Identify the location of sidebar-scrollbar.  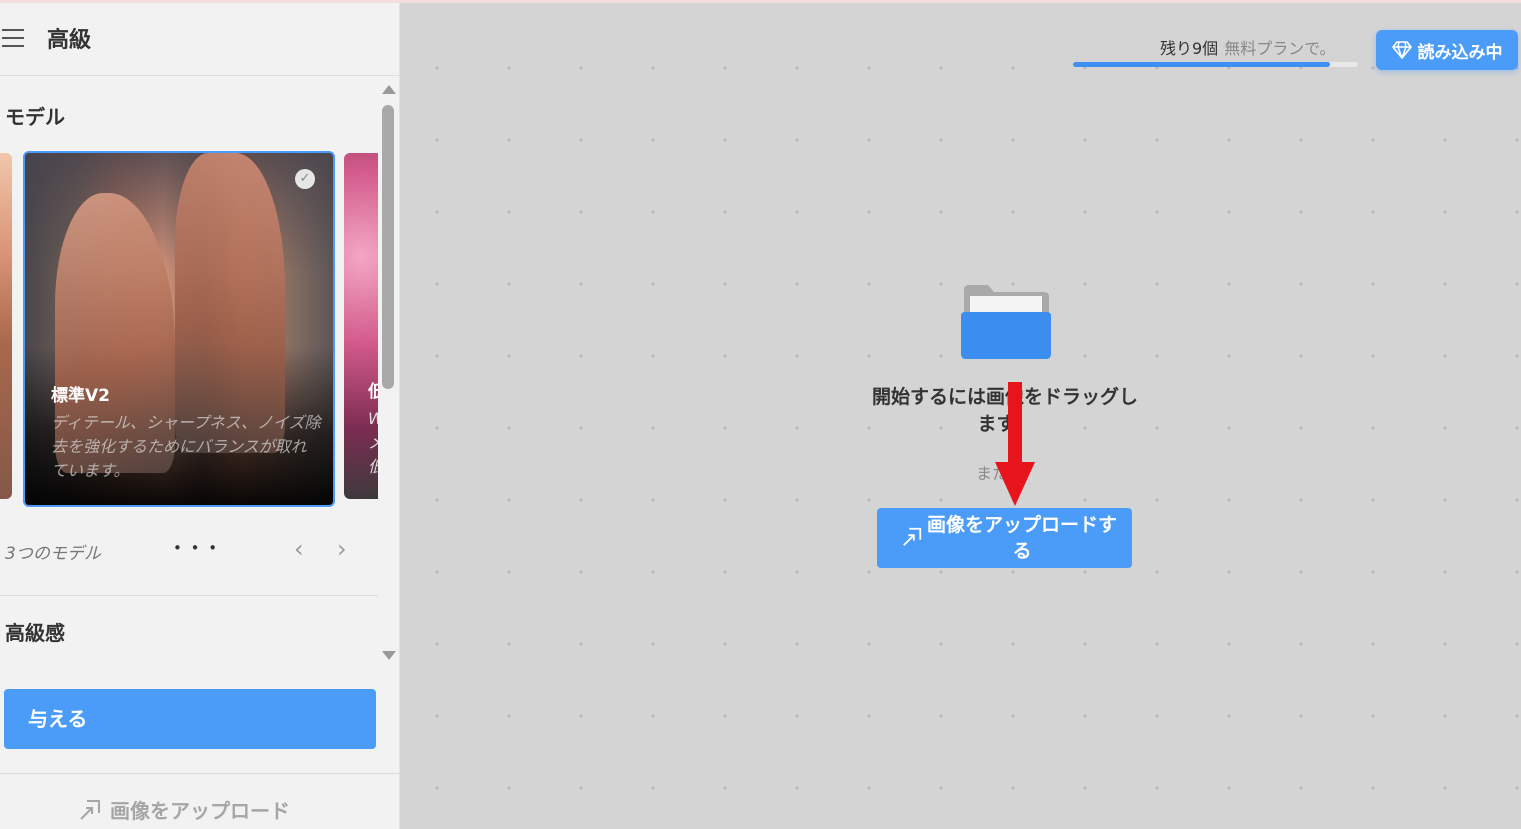
(389, 371).